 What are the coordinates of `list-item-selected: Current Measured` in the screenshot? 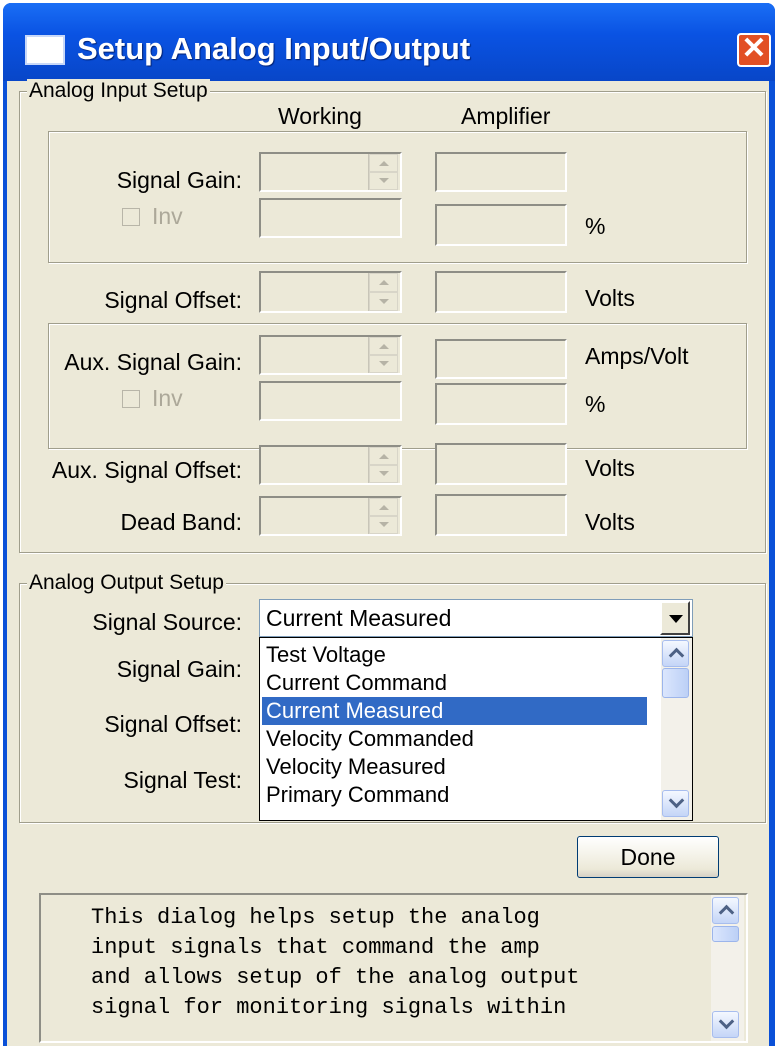 It's located at (454, 711).